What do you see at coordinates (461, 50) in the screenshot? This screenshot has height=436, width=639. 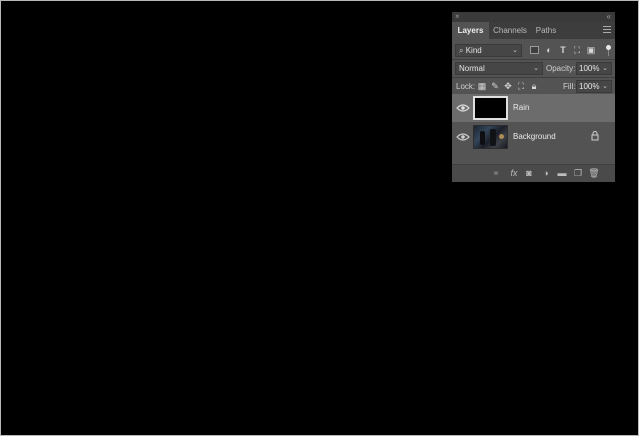 I see `search-icon: ⌕` at bounding box center [461, 50].